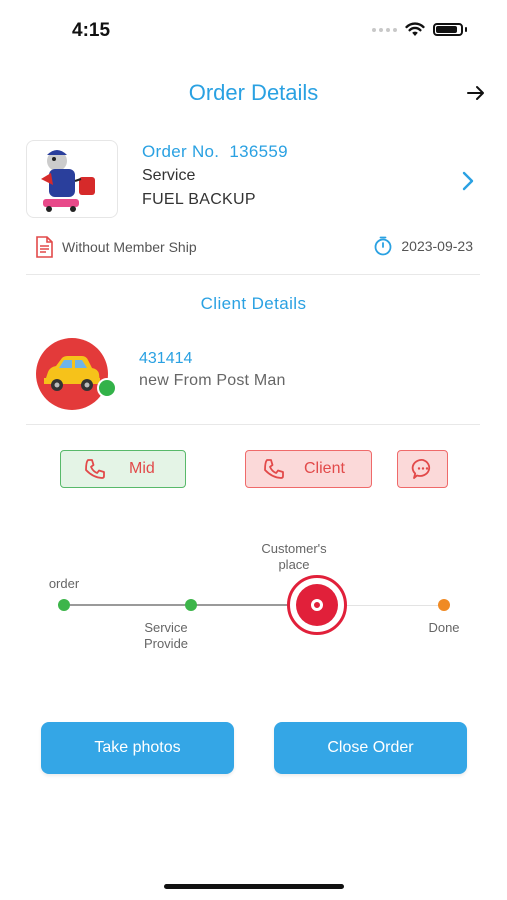 The width and height of the screenshot is (507, 900). I want to click on client-name: new From Post Man, so click(212, 380).